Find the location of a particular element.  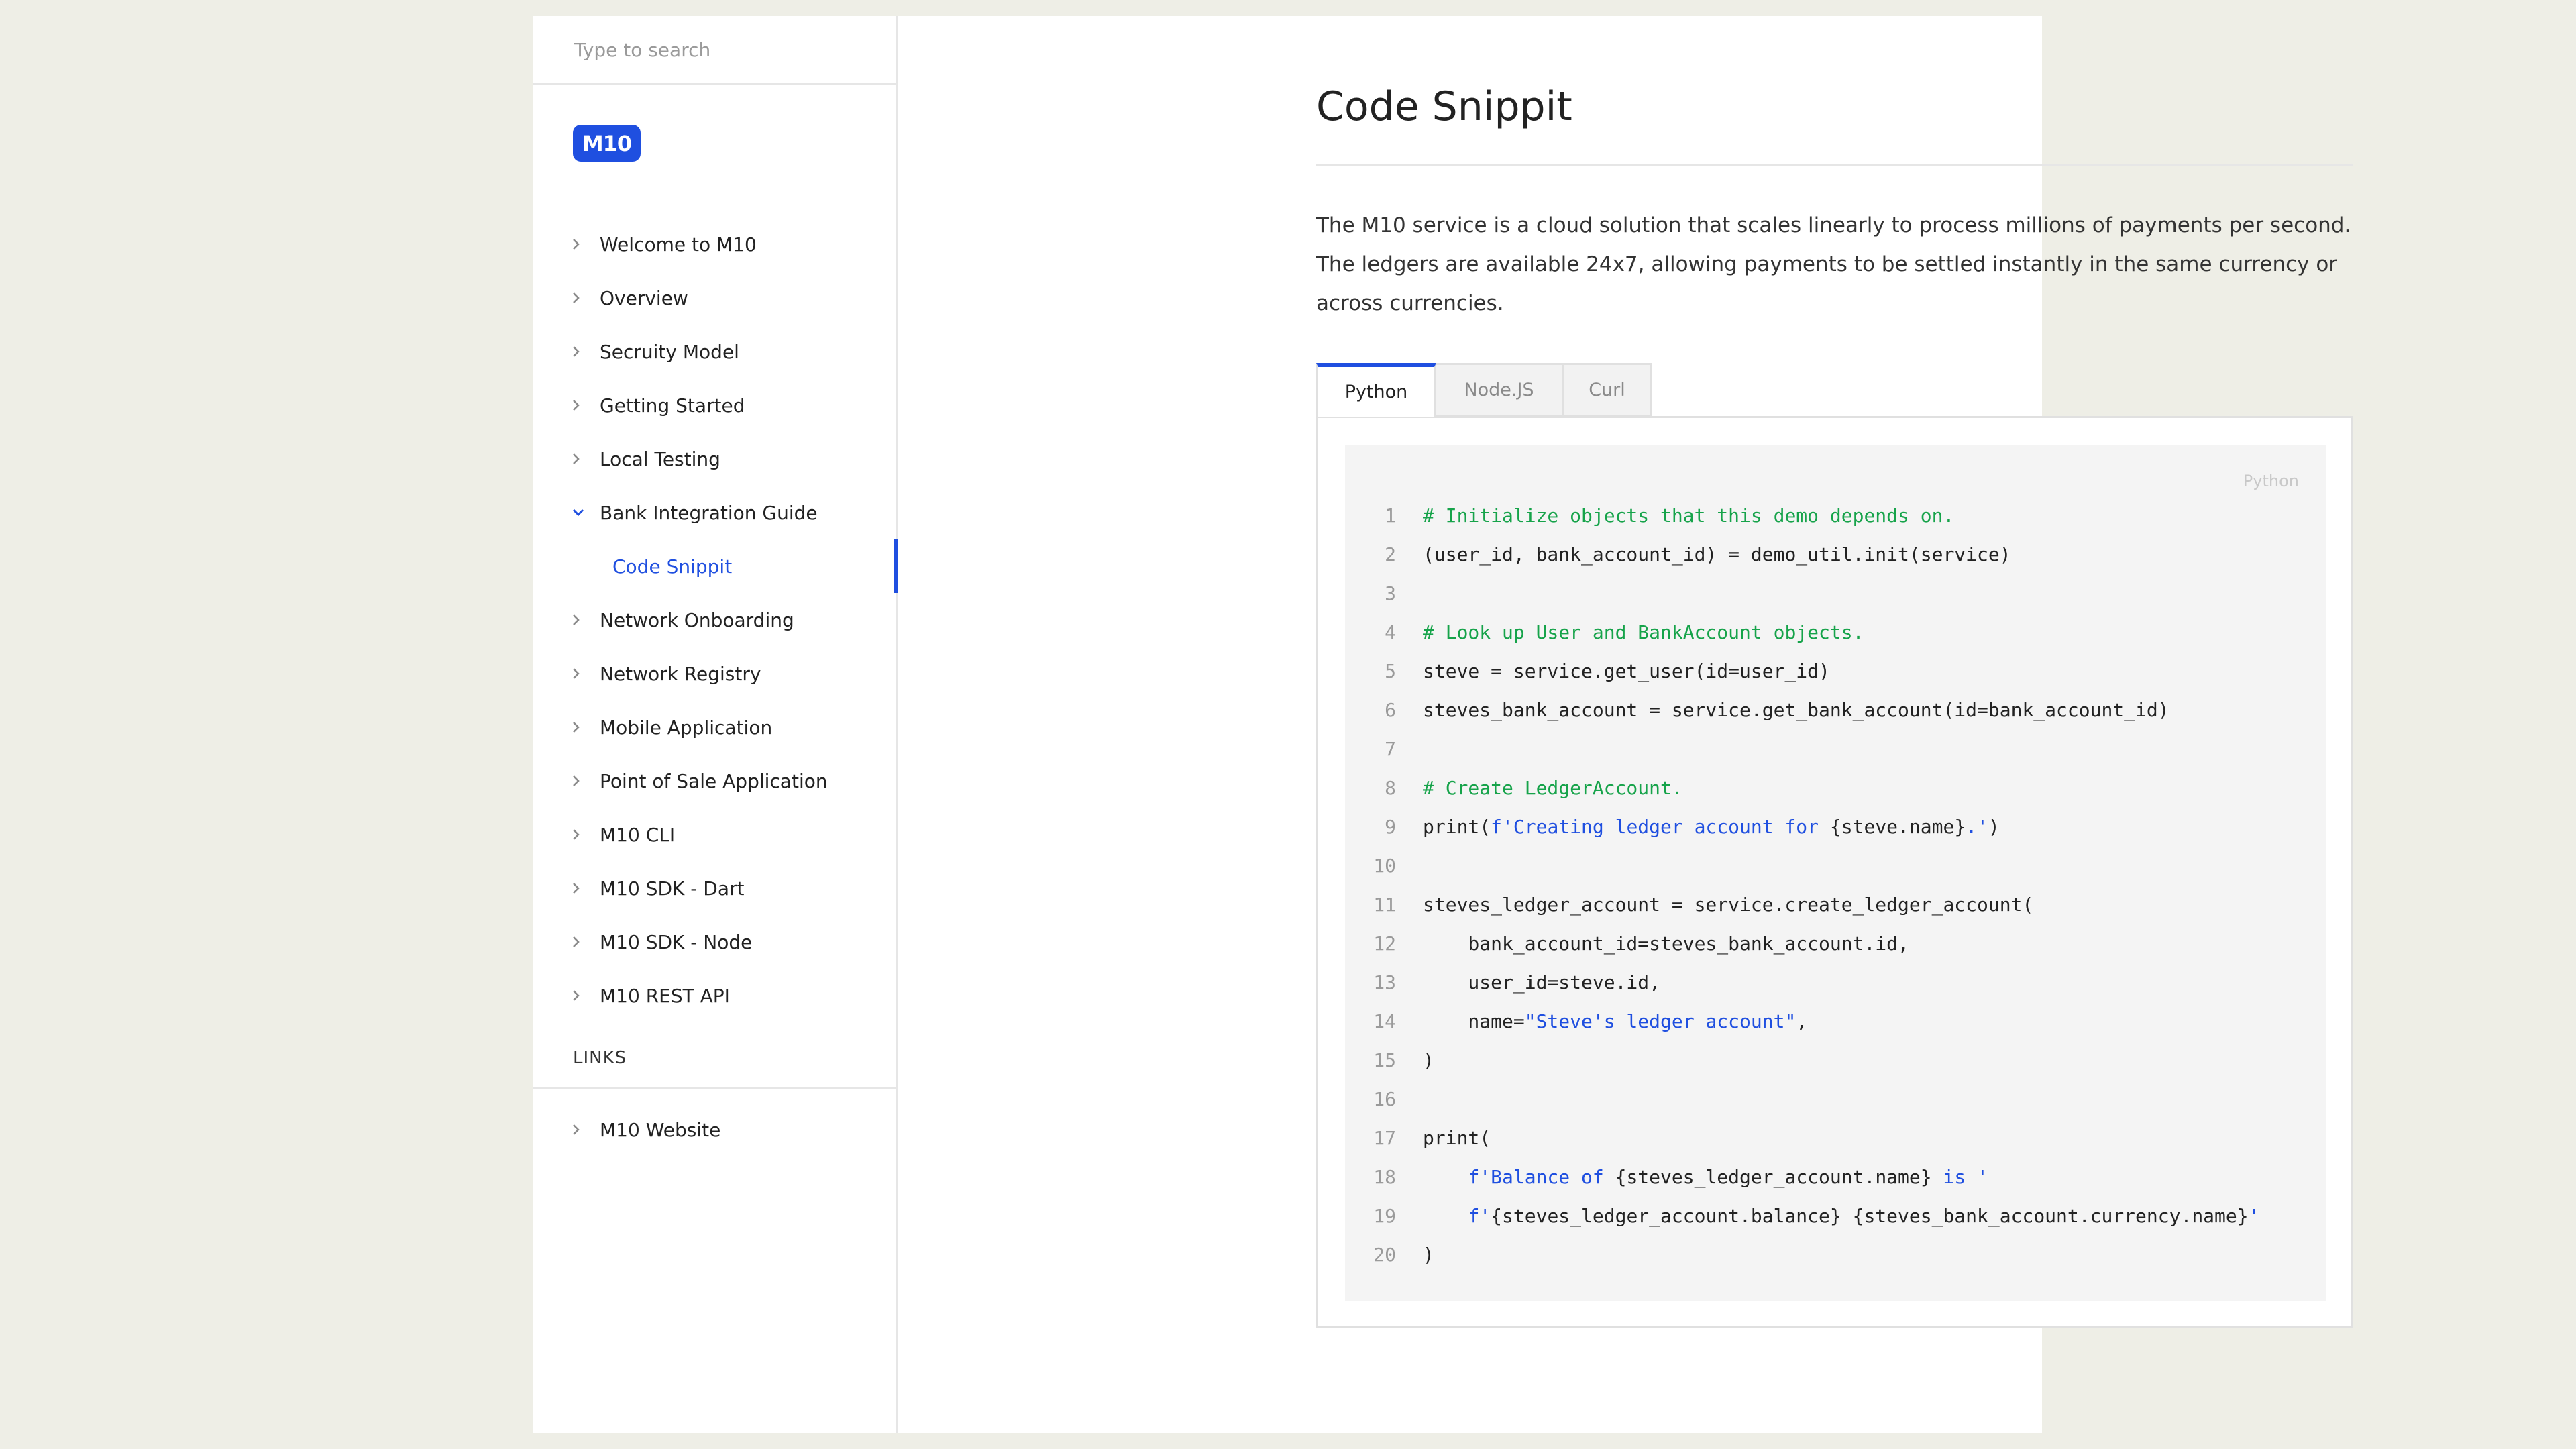

sidebar-item-label: Local Testing is located at coordinates (660, 458).